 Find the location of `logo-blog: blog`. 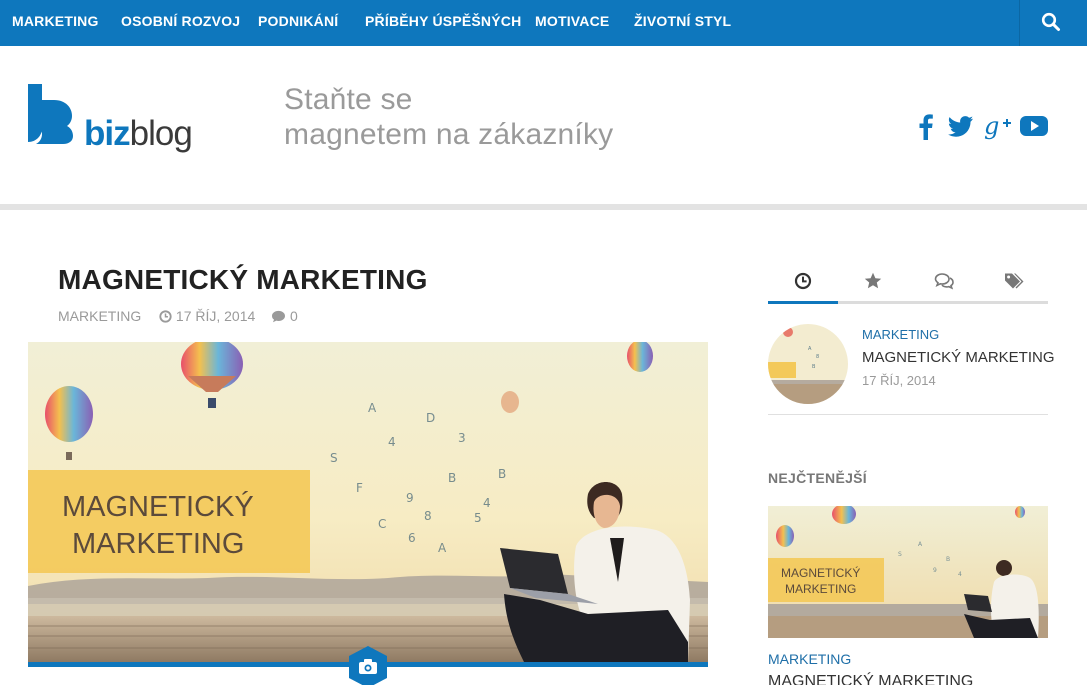

logo-blog: blog is located at coordinates (161, 133).